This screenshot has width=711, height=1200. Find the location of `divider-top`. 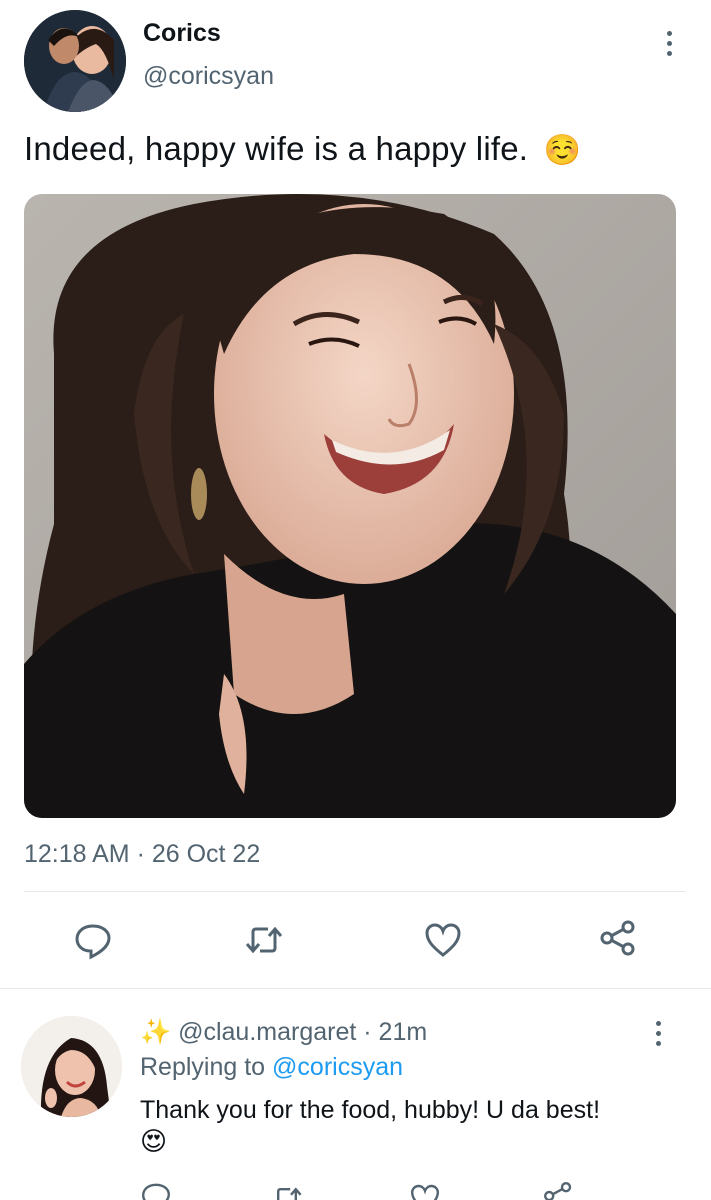

divider-top is located at coordinates (355, 891).